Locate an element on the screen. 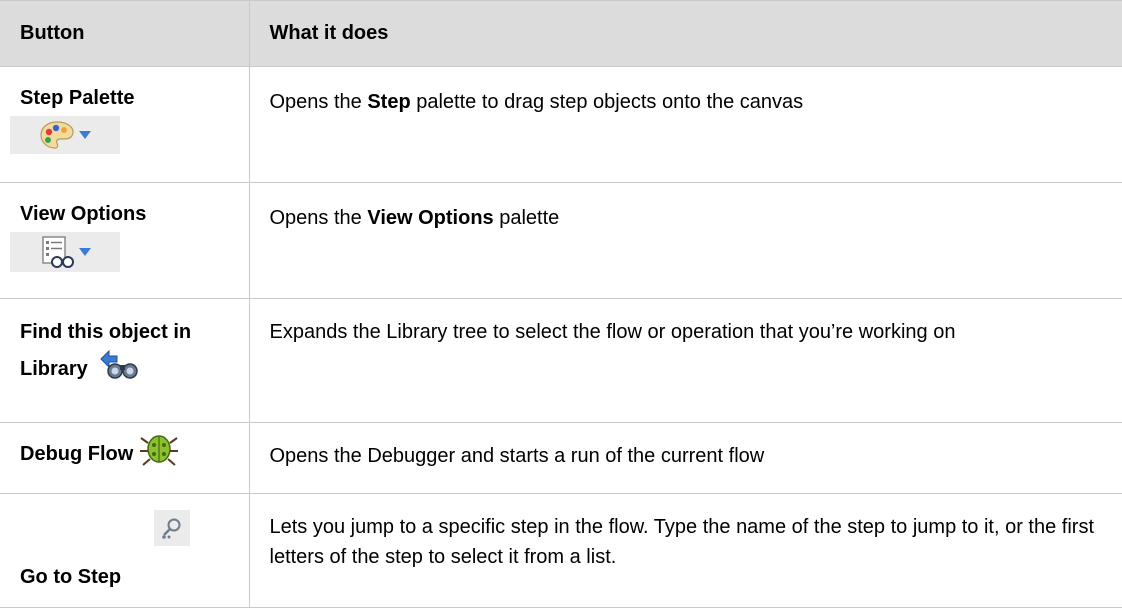 The height and width of the screenshot is (611, 1122). view-options-icon is located at coordinates (58, 252).